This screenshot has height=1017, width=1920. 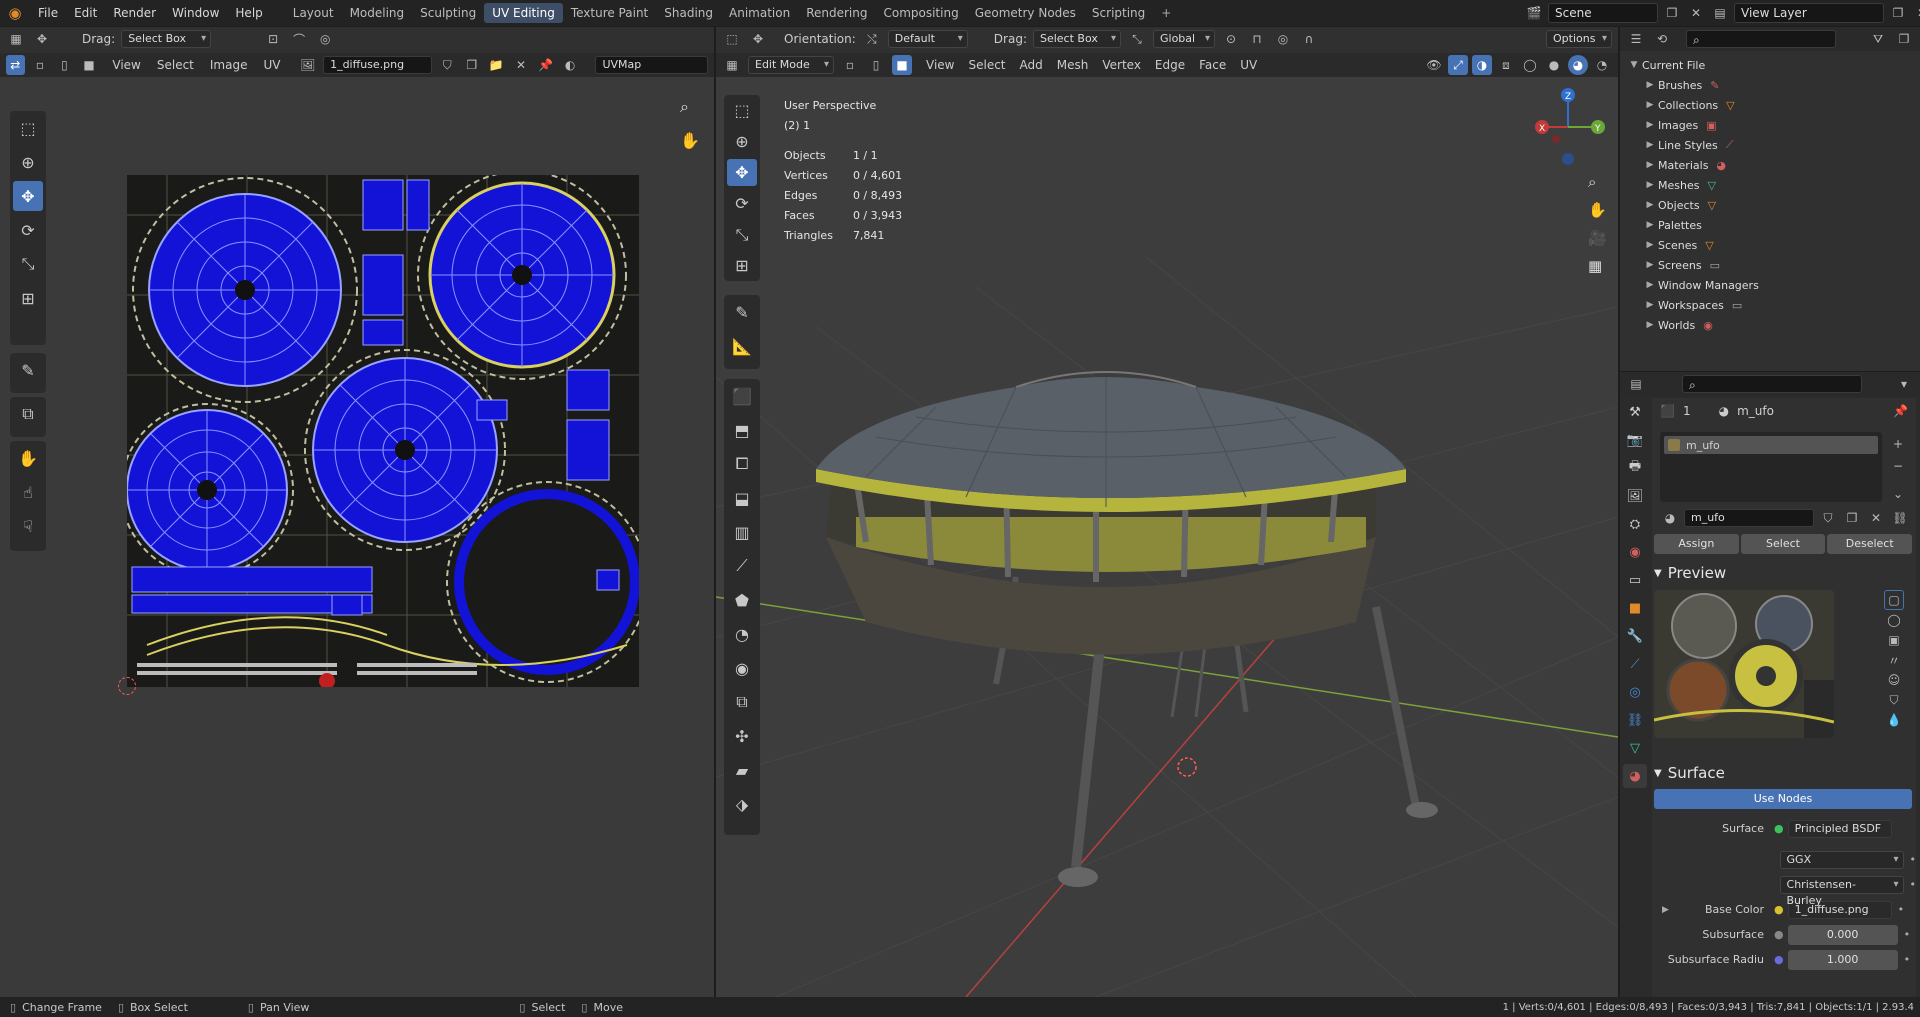 I want to click on vp-move-tool-icon: ✥, so click(x=742, y=172).